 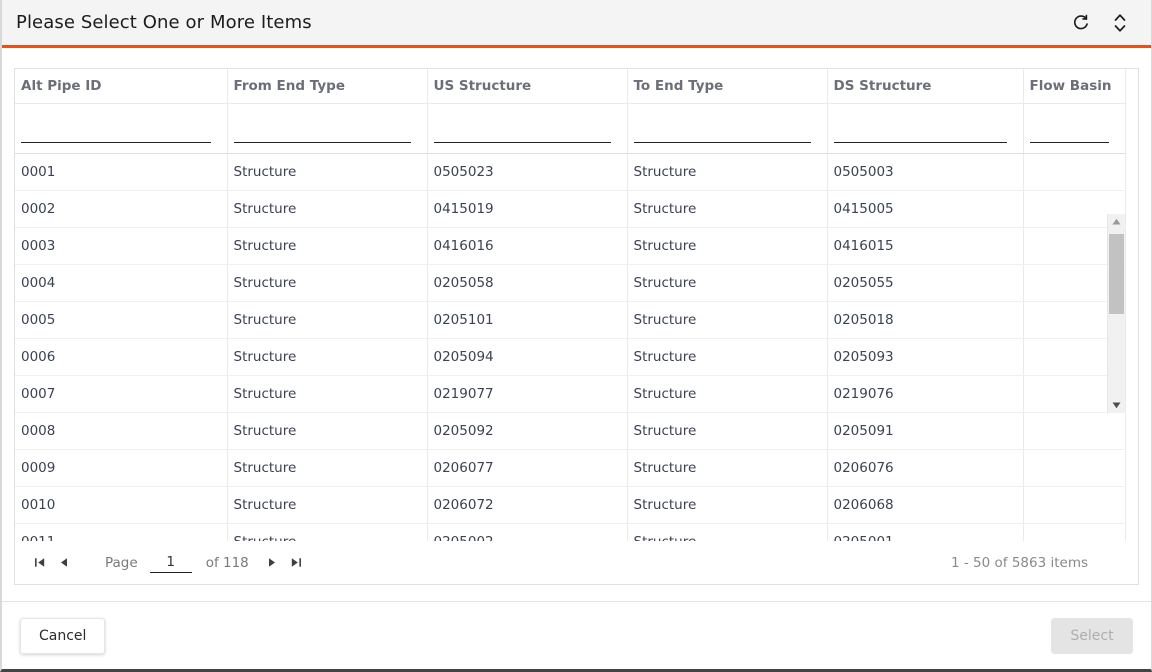 What do you see at coordinates (925, 209) in the screenshot?
I see `cell-ds-structure: 0415005` at bounding box center [925, 209].